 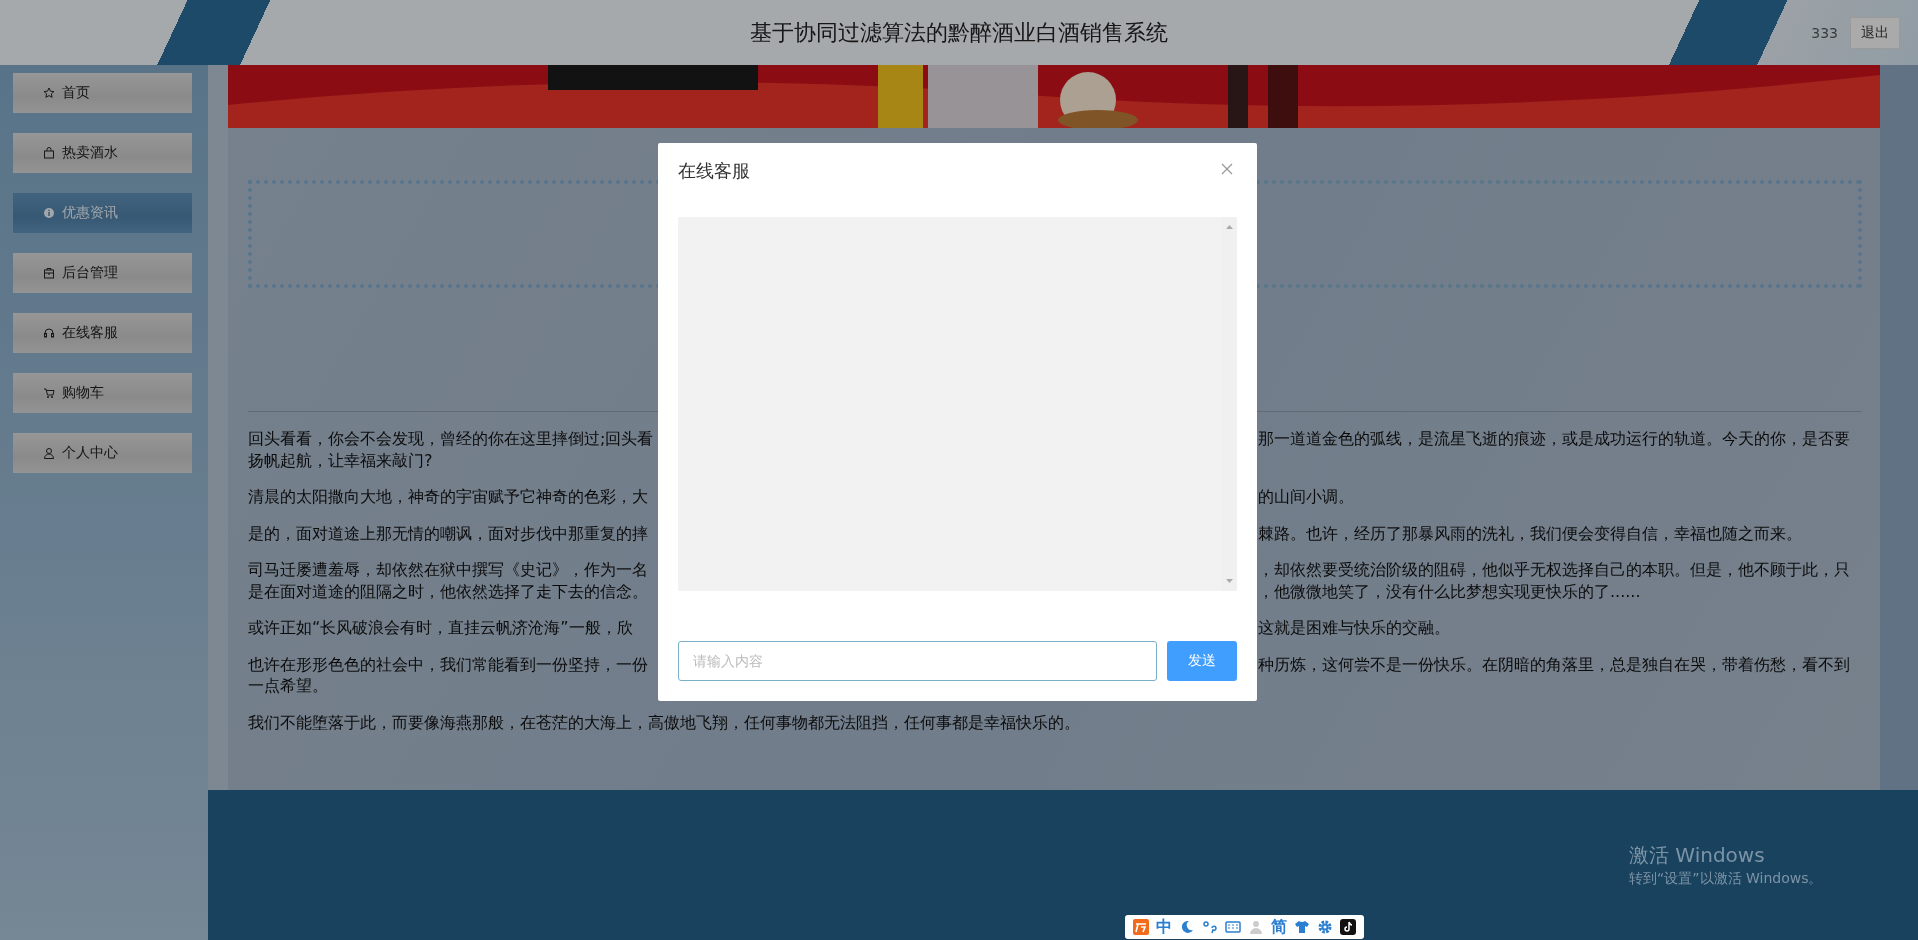 I want to click on paragraph-text: ，却依然要受统治阶级的阻碍，他似乎无权选择自己的本职。但是，他不顾于此，只, so click(x=1554, y=570).